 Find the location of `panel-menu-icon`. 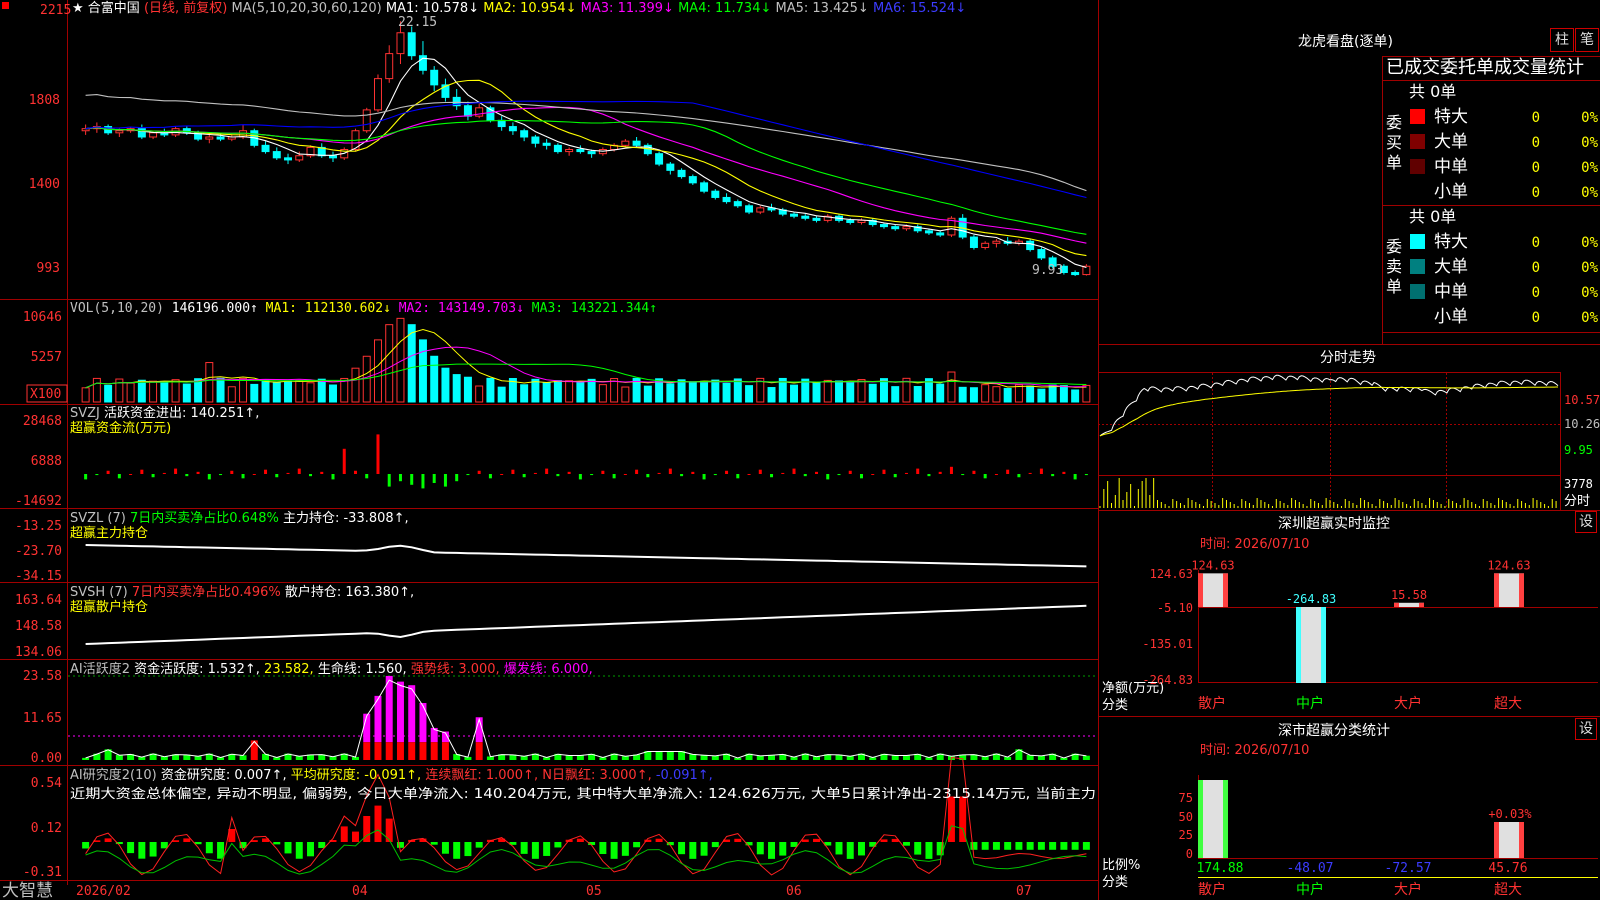

panel-menu-icon is located at coordinates (5, 5).